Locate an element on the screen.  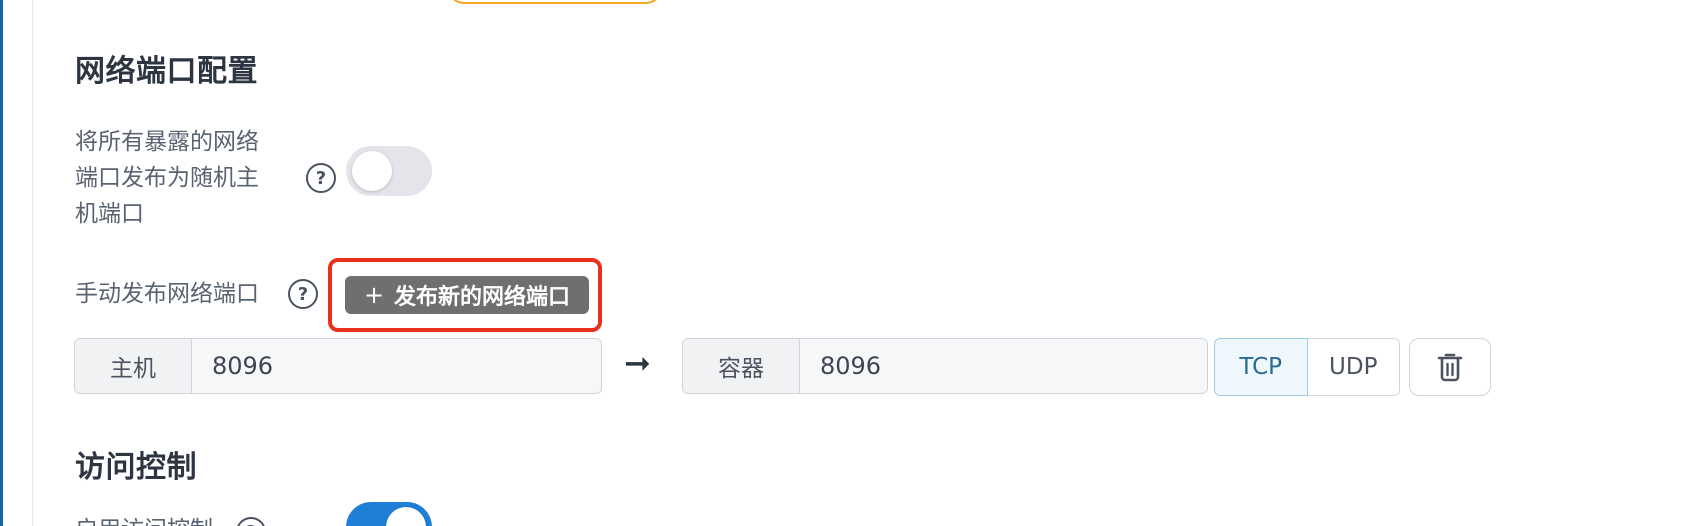
container-port-group: 容器 8096 is located at coordinates (945, 366).